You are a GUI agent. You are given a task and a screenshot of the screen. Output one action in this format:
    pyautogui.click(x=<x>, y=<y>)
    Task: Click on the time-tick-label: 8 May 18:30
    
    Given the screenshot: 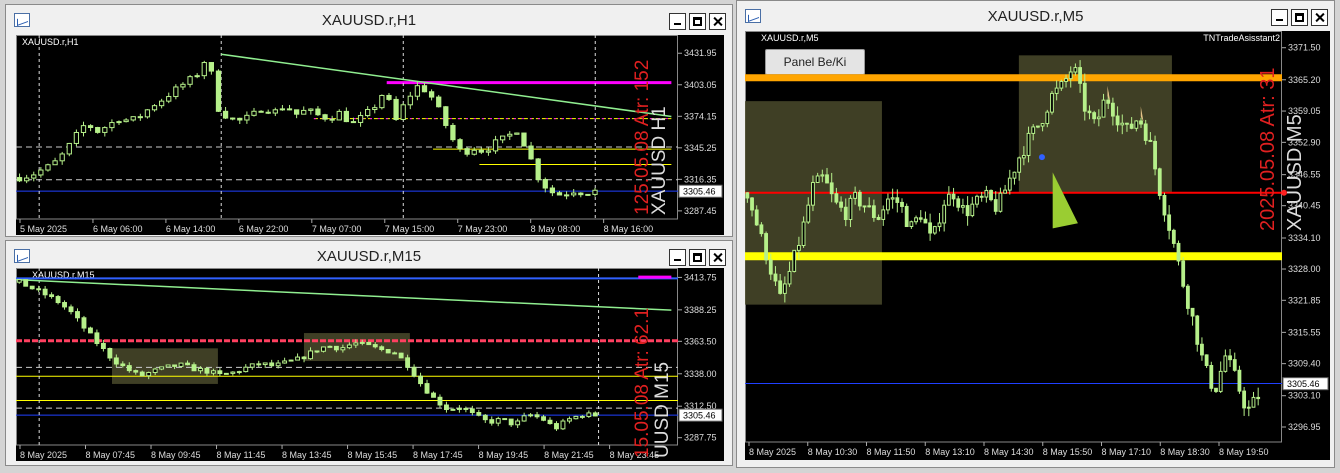 What is the action you would take?
    pyautogui.click(x=1185, y=452)
    